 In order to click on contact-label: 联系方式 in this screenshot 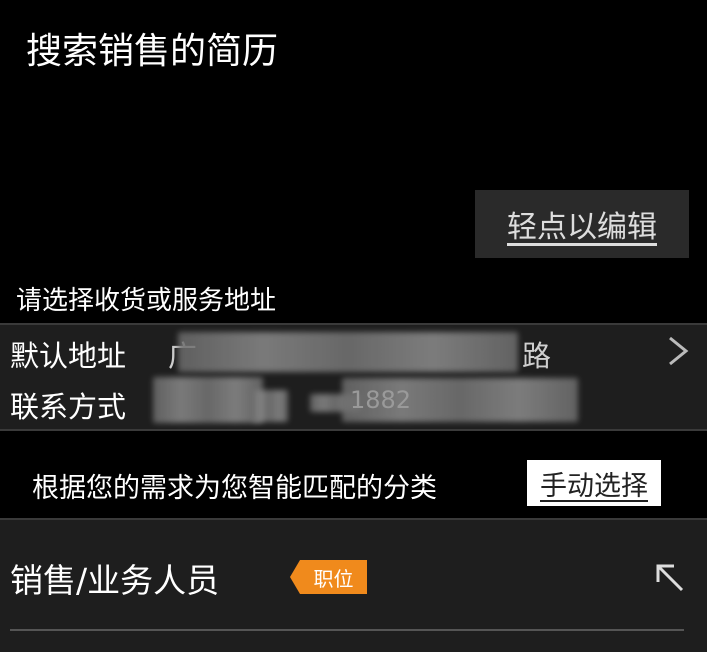, I will do `click(68, 407)`.